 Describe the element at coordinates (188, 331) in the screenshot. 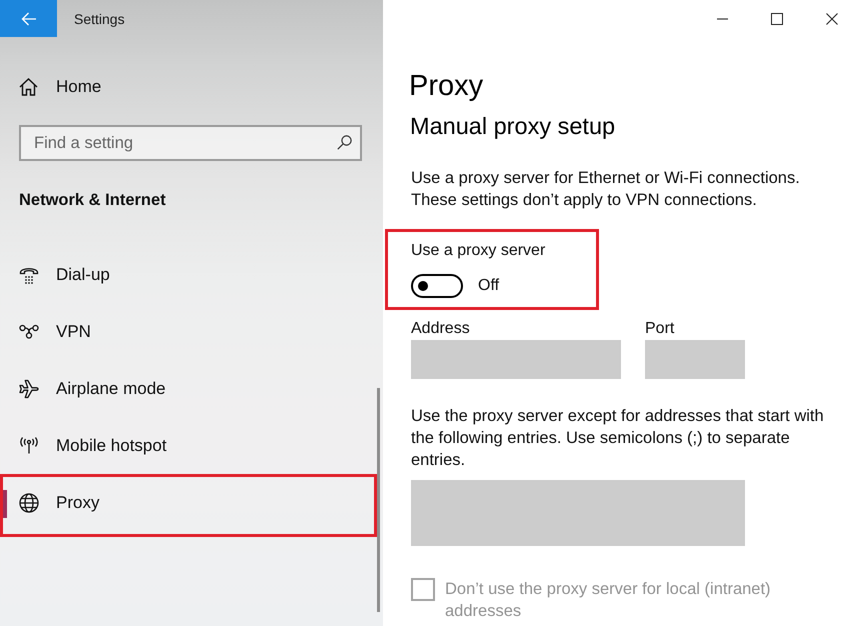

I see `nav-item: VPN` at that location.